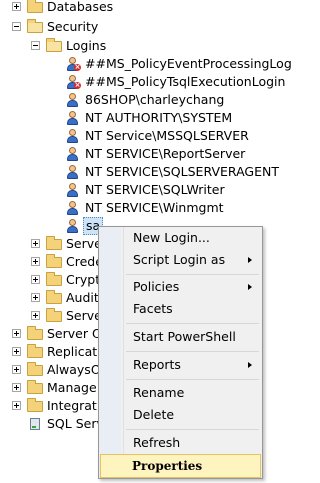 This screenshot has height=483, width=320. I want to click on node-label: Security, so click(73, 26).